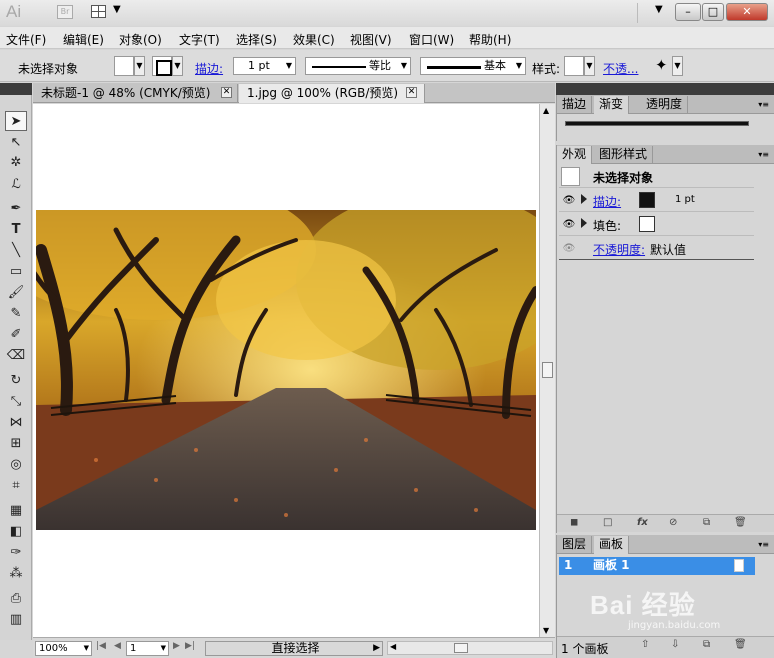  Describe the element at coordinates (16, 230) in the screenshot. I see `type-tool-icon: T` at that location.